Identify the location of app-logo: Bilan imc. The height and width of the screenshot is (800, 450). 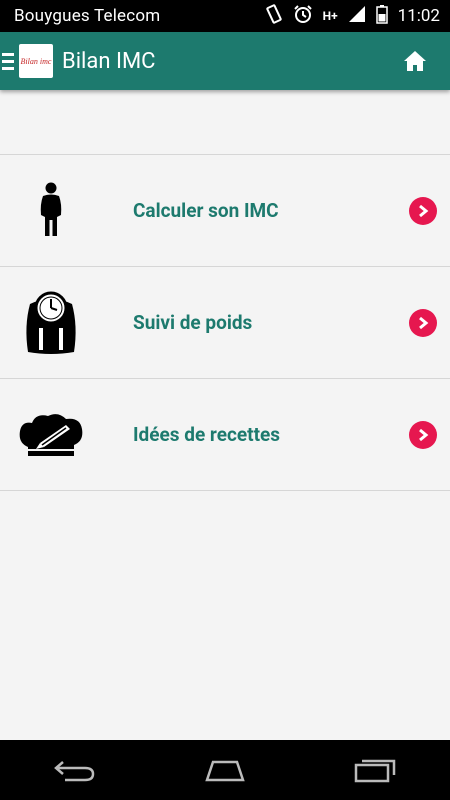
(36, 61).